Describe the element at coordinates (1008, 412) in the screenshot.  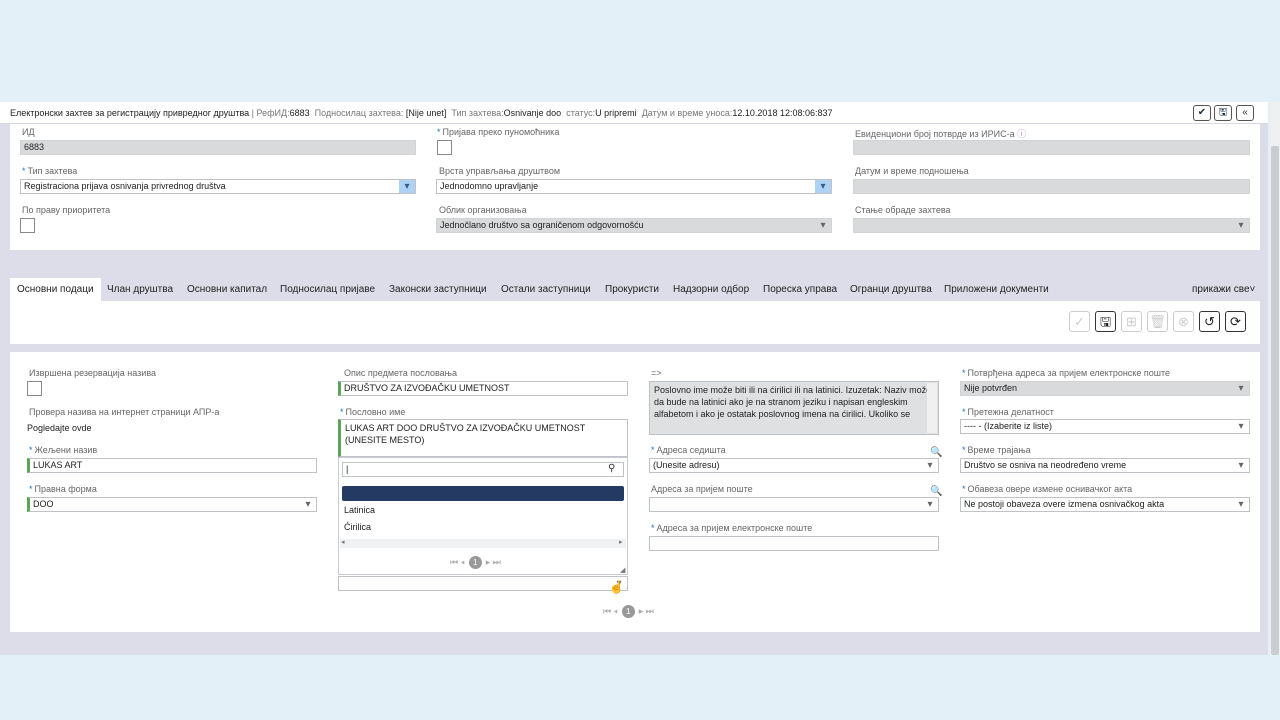
I see `main-activity-label: * Претежна делатност` at that location.